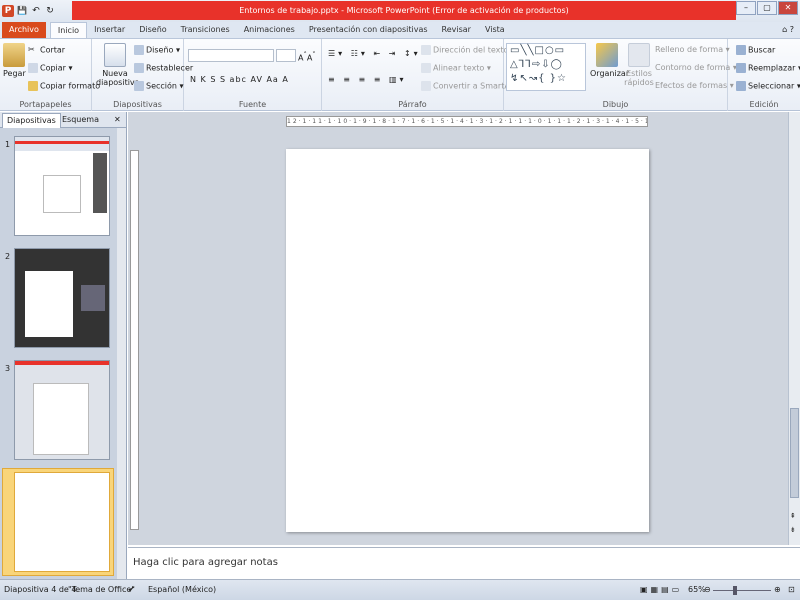  What do you see at coordinates (546, 67) in the screenshot?
I see `shapes-gallery: ▭╲╲□○▭ △⅂⅂⇨⇩◯ ↯↖↝{ }☆` at bounding box center [546, 67].